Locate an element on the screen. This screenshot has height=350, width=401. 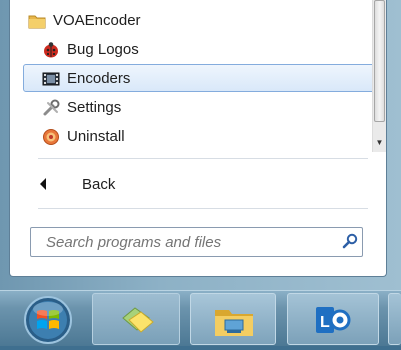
scroll-thumb is located at coordinates (379, 61).